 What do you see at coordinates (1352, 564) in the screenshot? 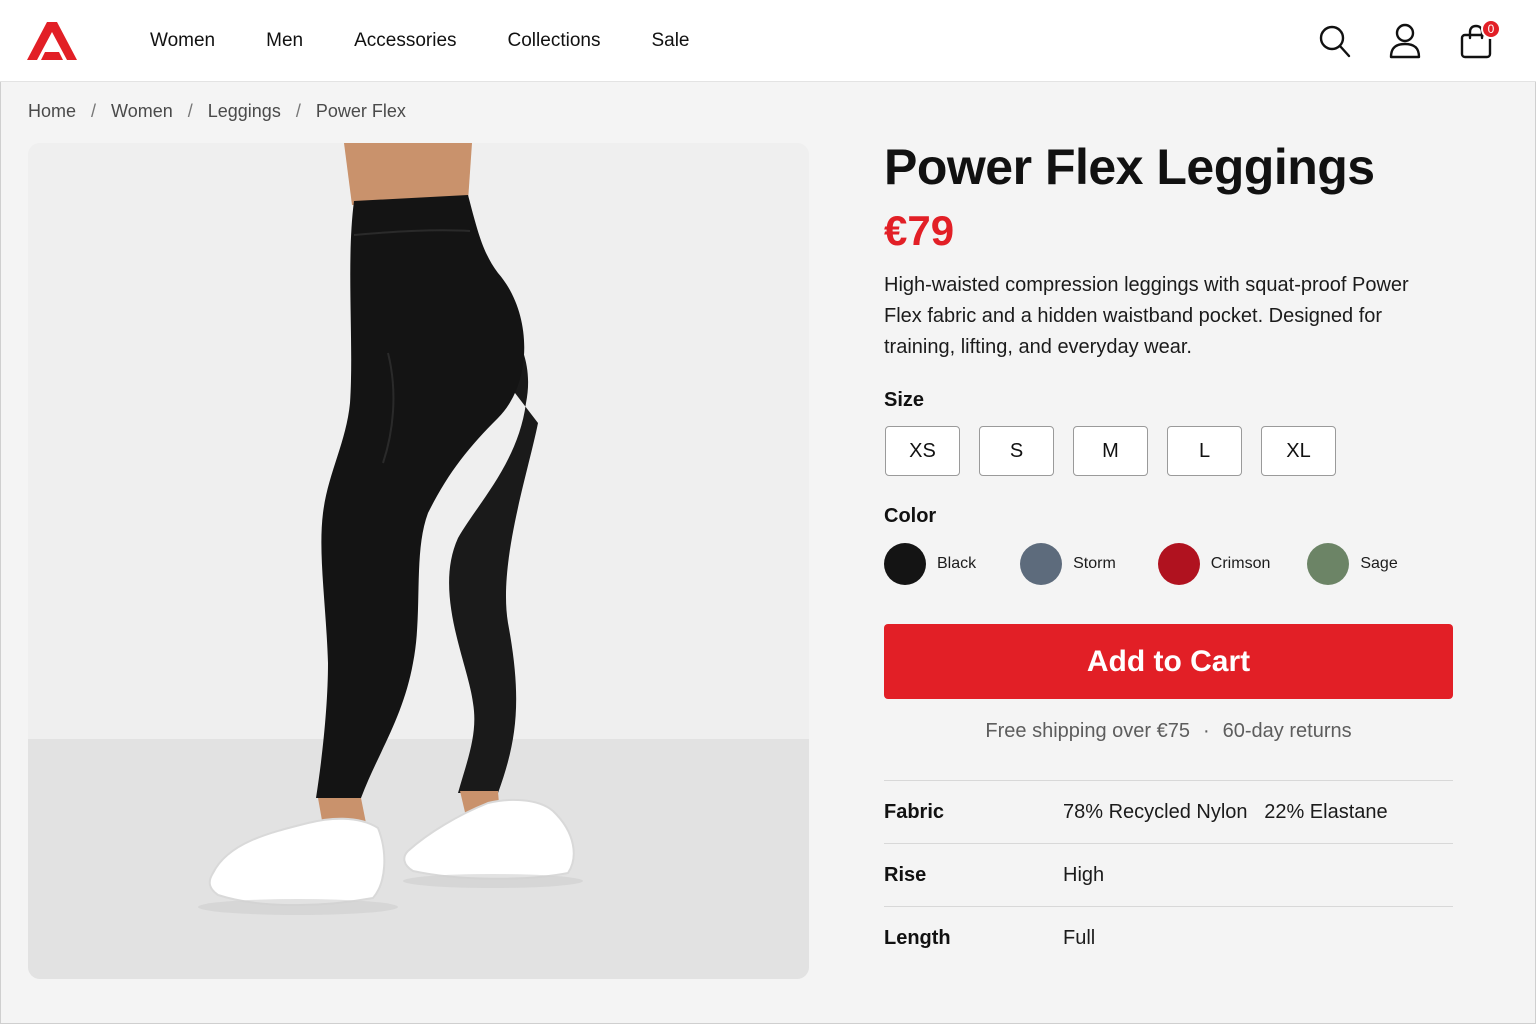
I see `color-option-sage: Sage` at bounding box center [1352, 564].